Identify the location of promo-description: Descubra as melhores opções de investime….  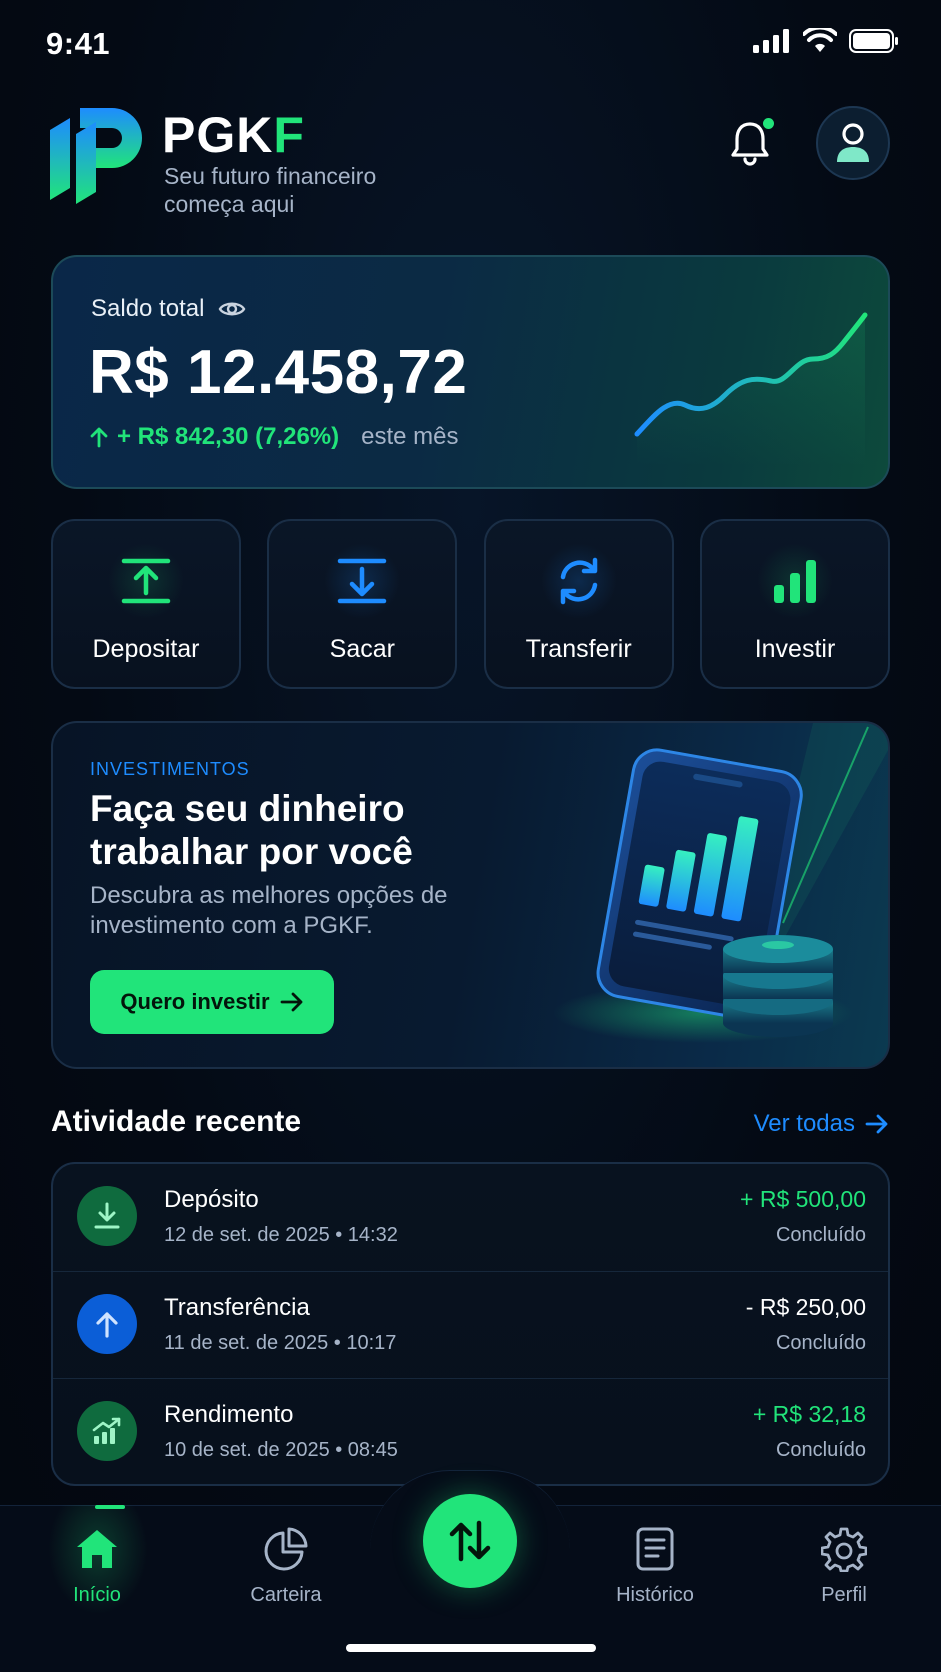
(269, 910).